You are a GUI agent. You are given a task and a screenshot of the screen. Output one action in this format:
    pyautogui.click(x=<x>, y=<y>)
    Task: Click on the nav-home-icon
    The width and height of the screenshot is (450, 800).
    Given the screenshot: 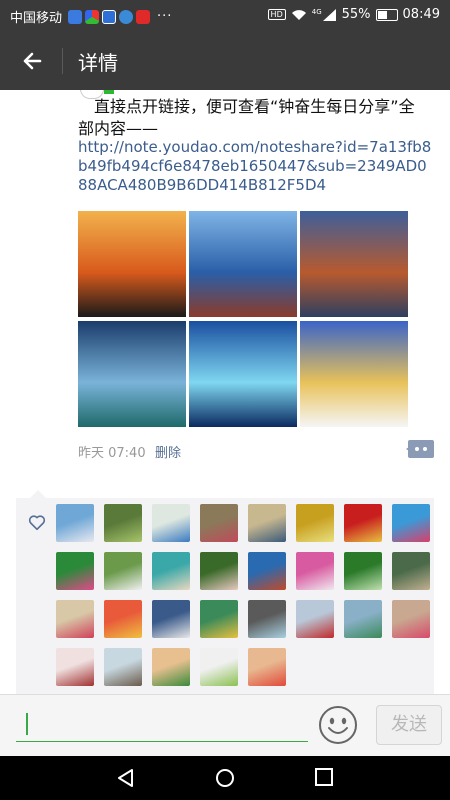 What is the action you would take?
    pyautogui.click(x=225, y=778)
    